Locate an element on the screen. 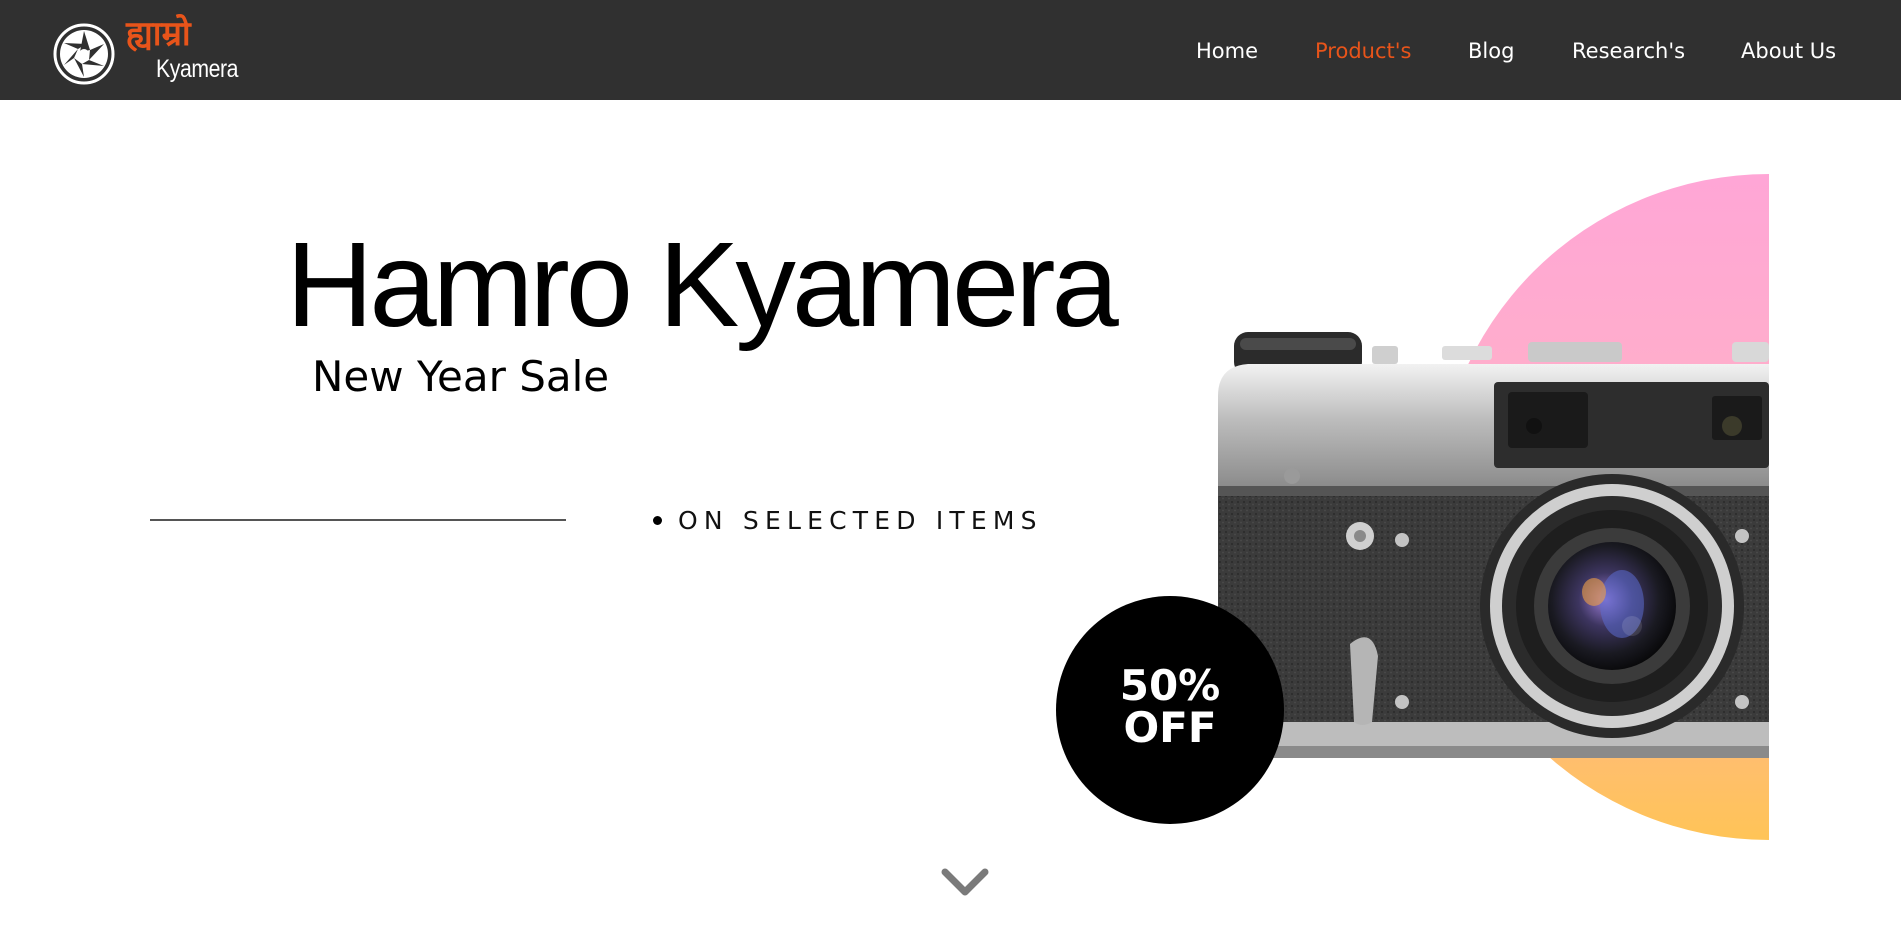  nav-research: Research's is located at coordinates (1628, 51).